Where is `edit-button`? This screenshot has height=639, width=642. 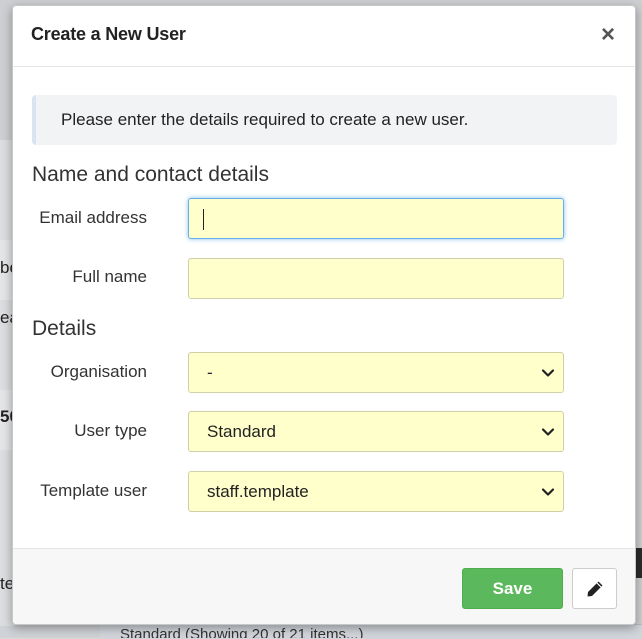
edit-button is located at coordinates (594, 588).